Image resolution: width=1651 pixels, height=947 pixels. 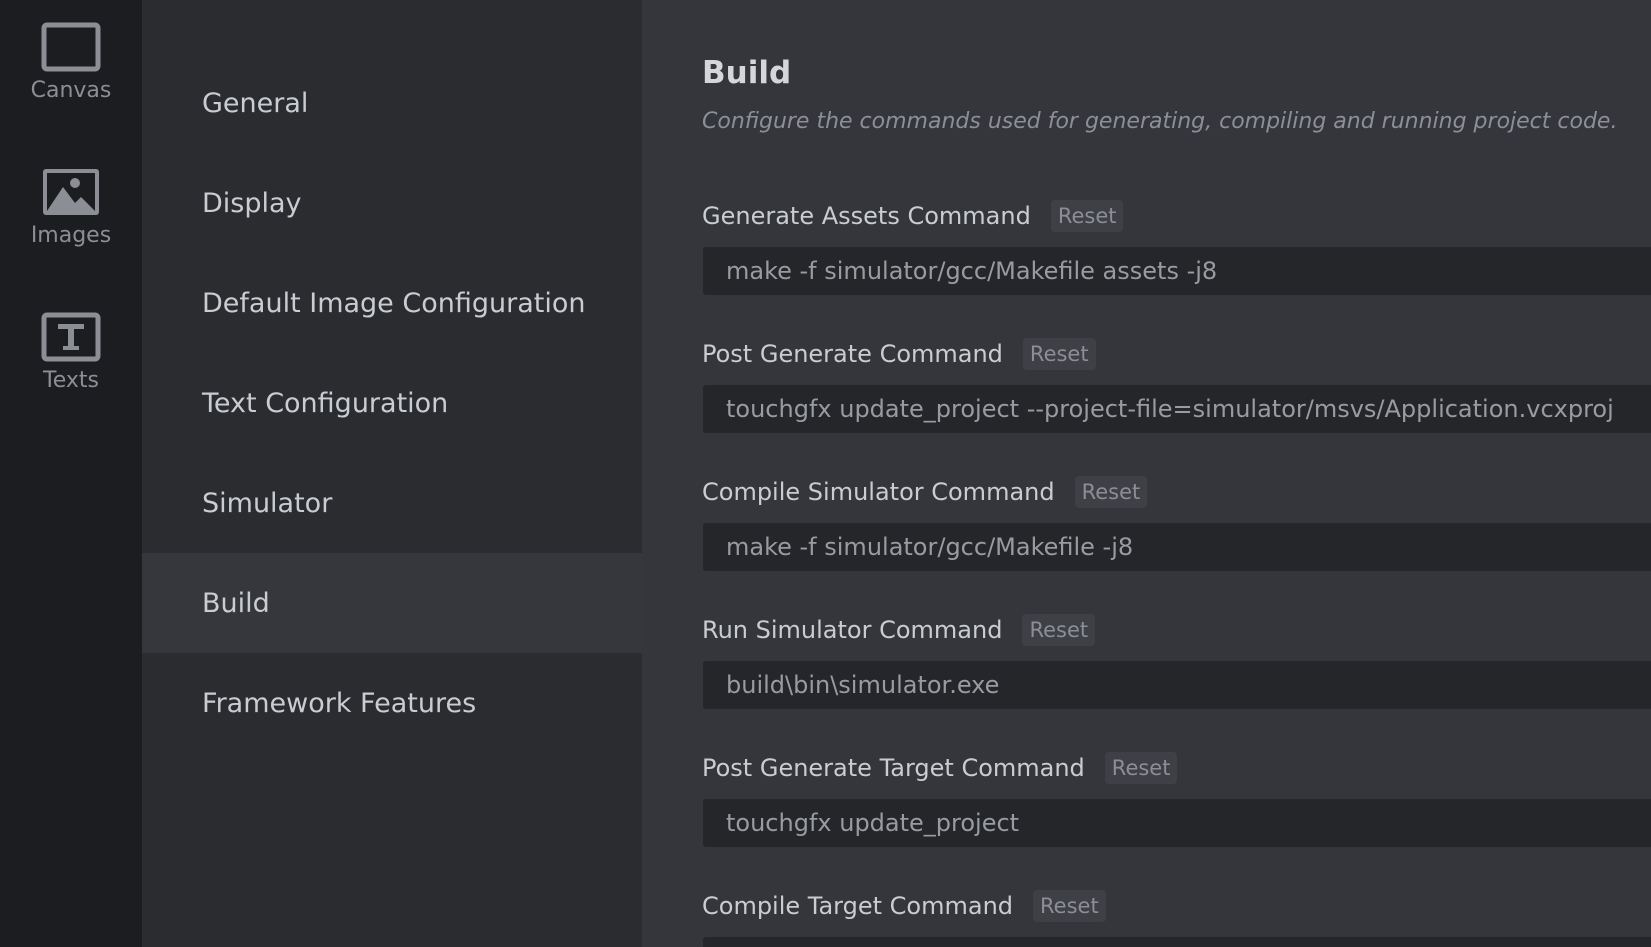 I want to click on field-row-post-generate: Post Generate Command Reset, so click(x=899, y=354).